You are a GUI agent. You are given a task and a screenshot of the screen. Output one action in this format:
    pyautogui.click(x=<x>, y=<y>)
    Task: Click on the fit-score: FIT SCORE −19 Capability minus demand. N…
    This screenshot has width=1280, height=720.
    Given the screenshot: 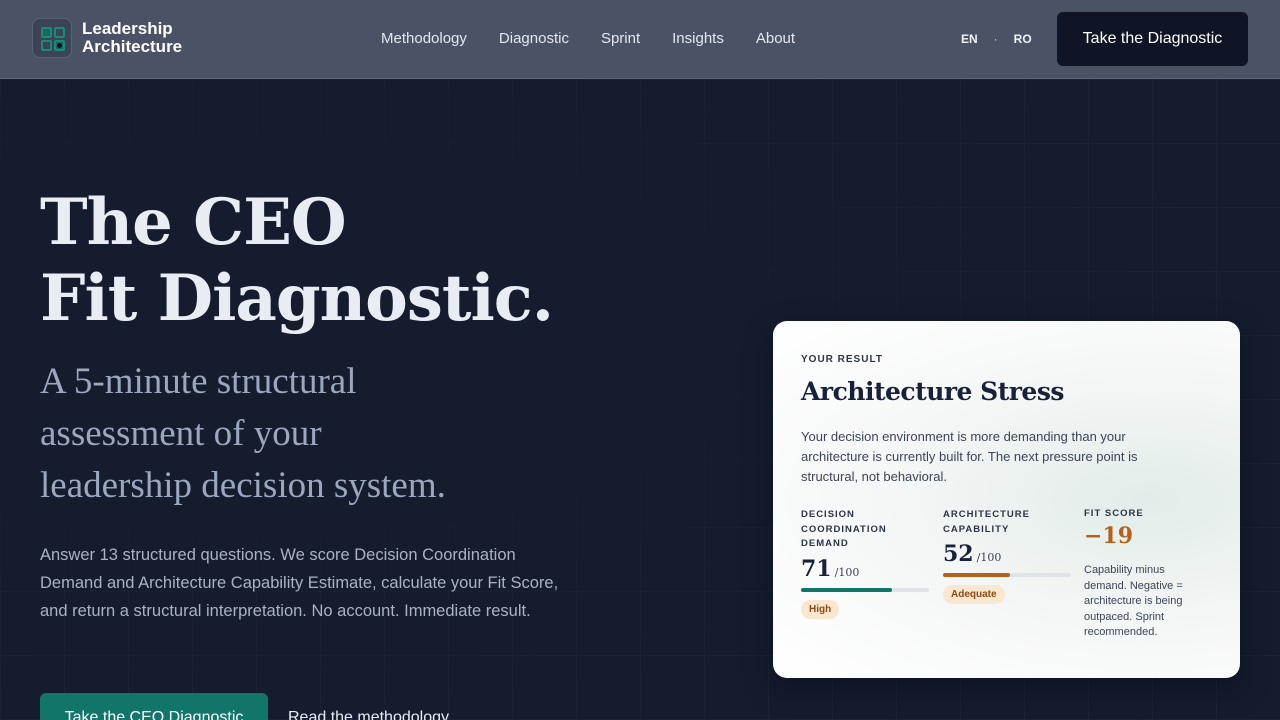 What is the action you would take?
    pyautogui.click(x=1154, y=574)
    